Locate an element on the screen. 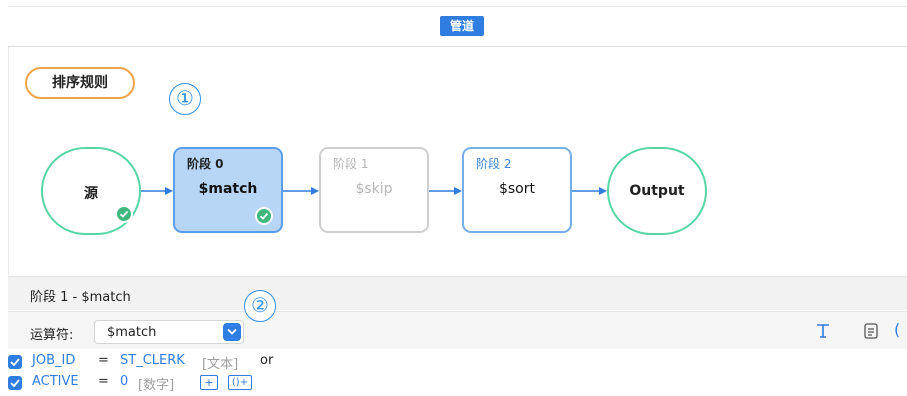 Image resolution: width=907 pixels, height=396 pixels. top-divider is located at coordinates (457, 6).